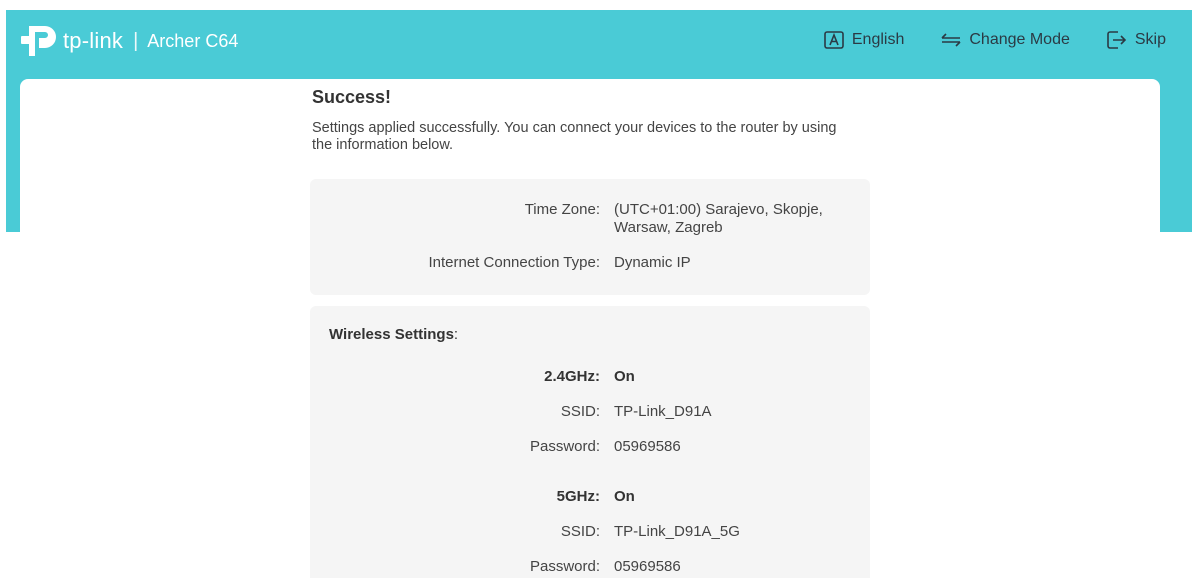  Describe the element at coordinates (129, 41) in the screenshot. I see `logo: tp-link | Archer C64` at that location.